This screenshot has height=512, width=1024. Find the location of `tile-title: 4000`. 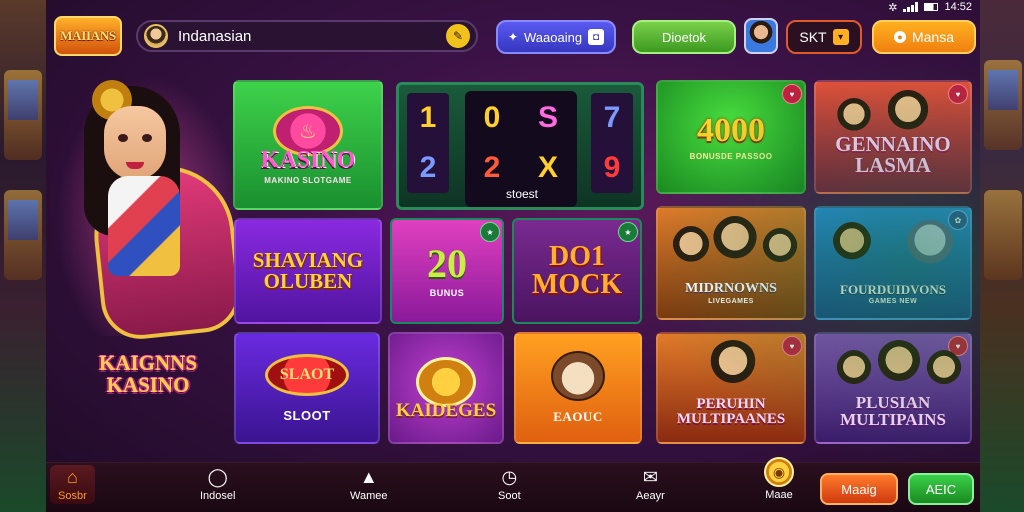

tile-title: 4000 is located at coordinates (731, 130).